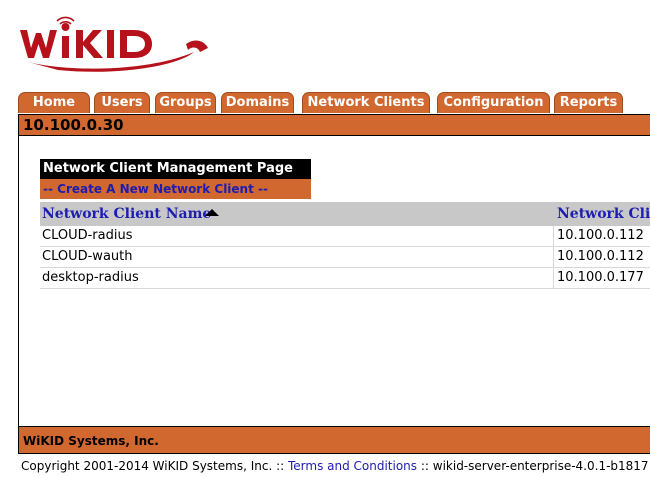 The image size is (650, 477). I want to click on tab-groups: Groups, so click(185, 102).